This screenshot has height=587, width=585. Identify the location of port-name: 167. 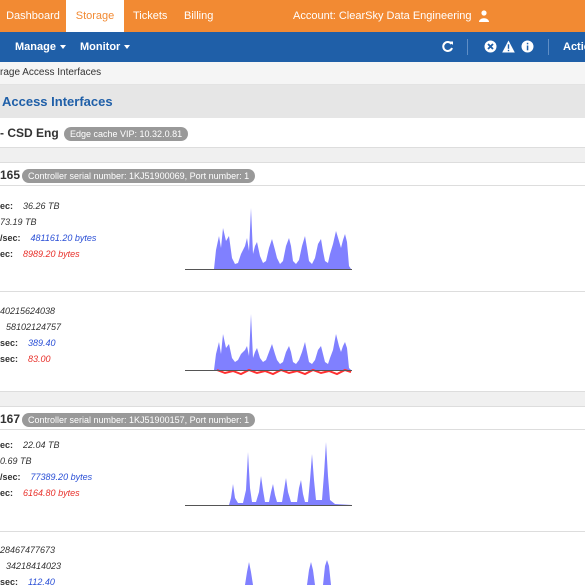
(10, 419).